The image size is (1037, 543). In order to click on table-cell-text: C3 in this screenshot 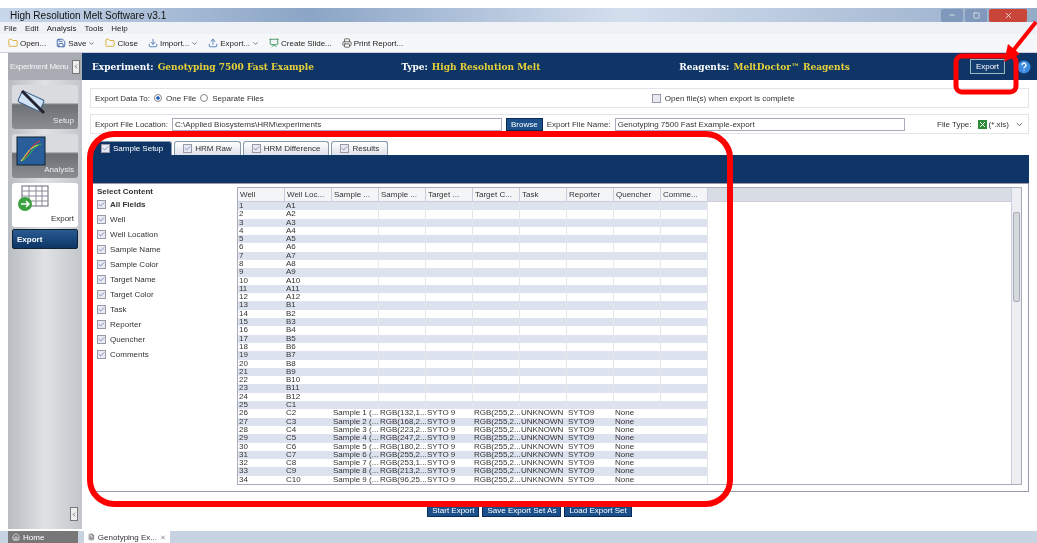, I will do `click(291, 421)`.